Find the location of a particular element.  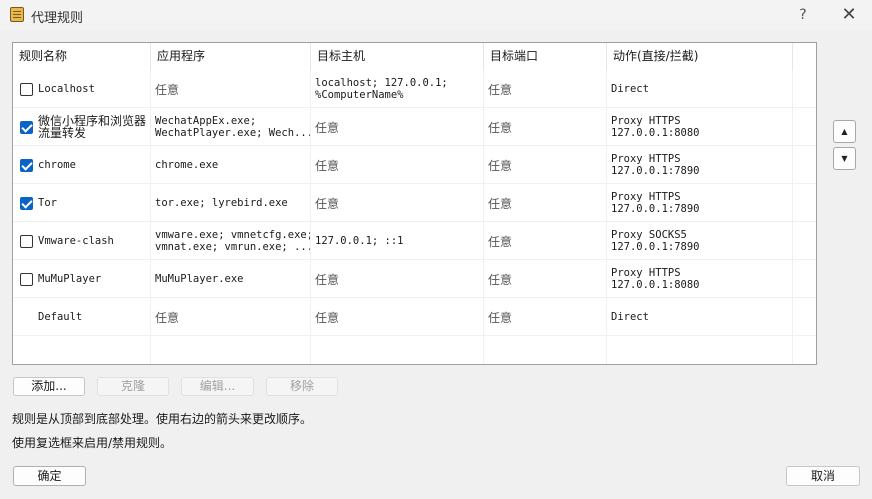

column-header-target-hosts: 目标主机 is located at coordinates (397, 56).